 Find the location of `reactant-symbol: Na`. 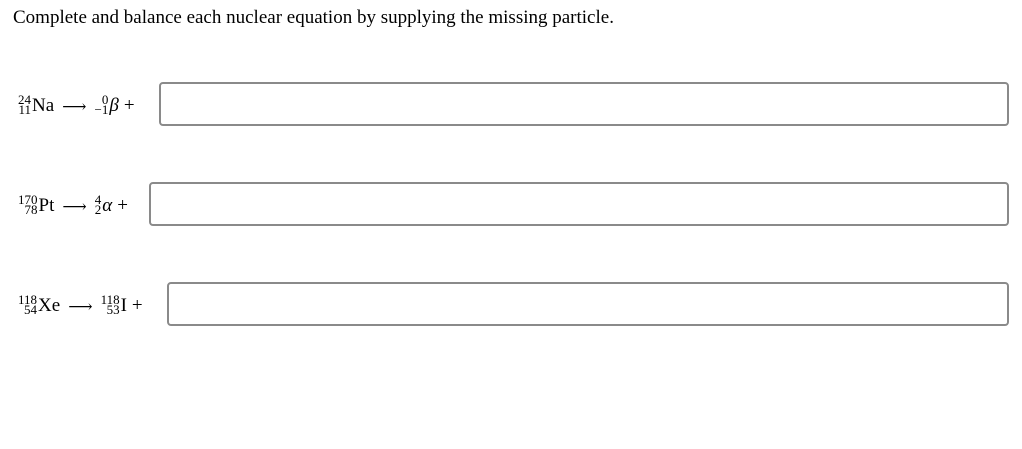

reactant-symbol: Na is located at coordinates (43, 105).